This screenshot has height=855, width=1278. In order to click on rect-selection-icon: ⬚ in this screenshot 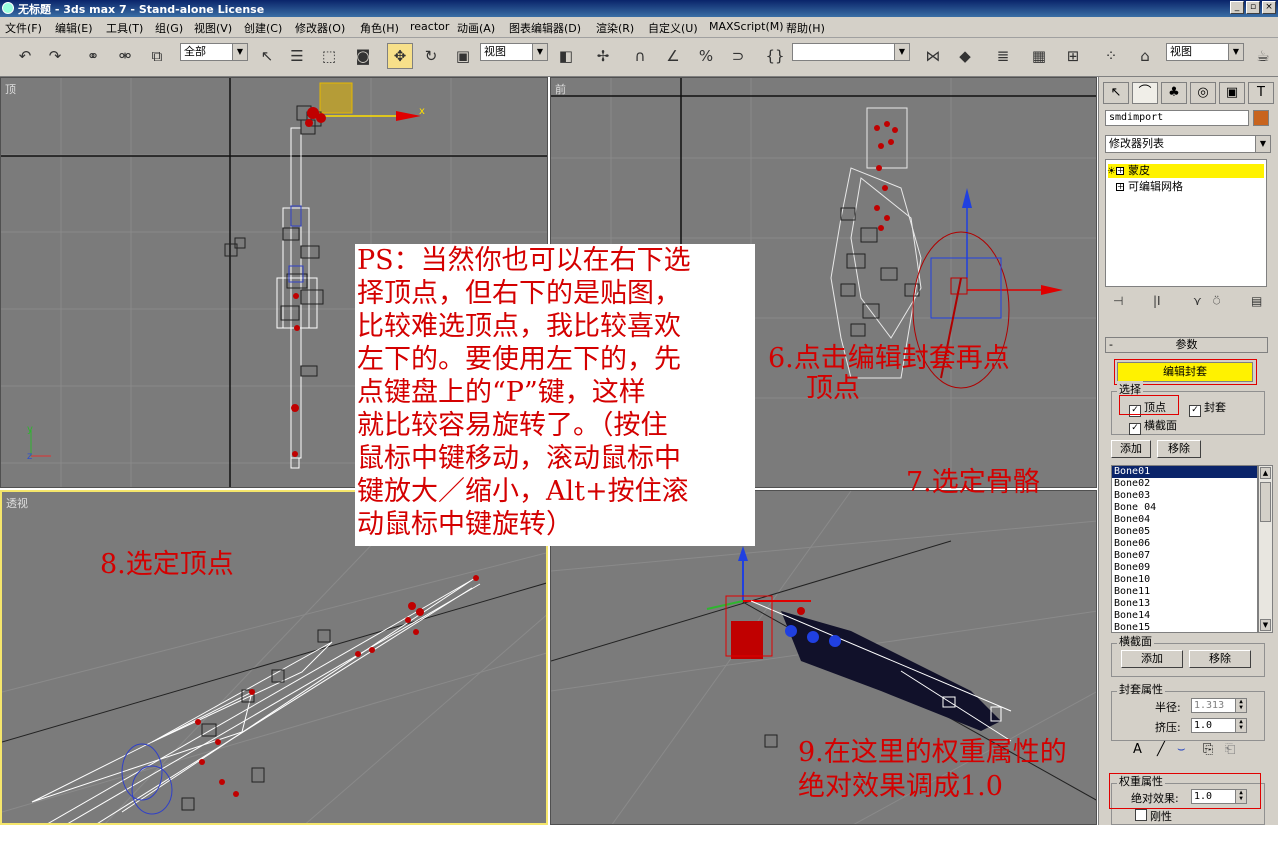, I will do `click(329, 56)`.